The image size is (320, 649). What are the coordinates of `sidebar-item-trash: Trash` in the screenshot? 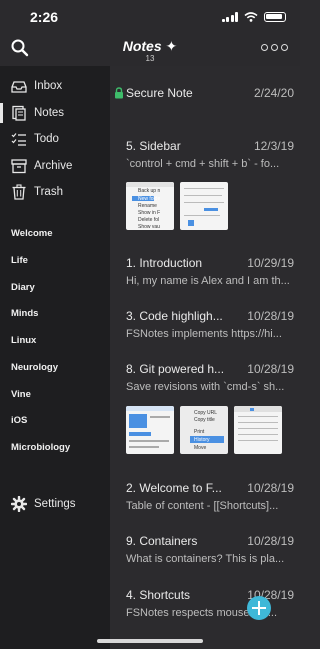 It's located at (55, 192).